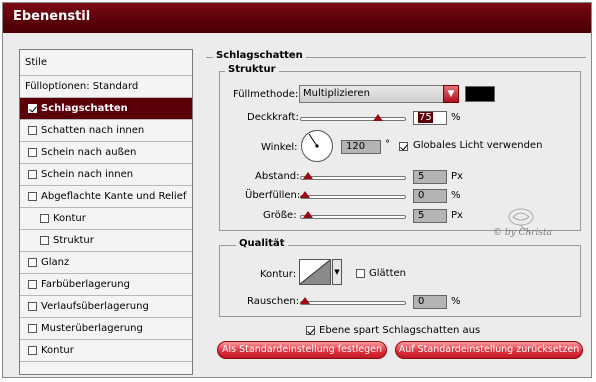 This screenshot has height=382, width=596. What do you see at coordinates (302, 350) in the screenshot?
I see `make-default-button: Als Standardeinstellung festlegen` at bounding box center [302, 350].